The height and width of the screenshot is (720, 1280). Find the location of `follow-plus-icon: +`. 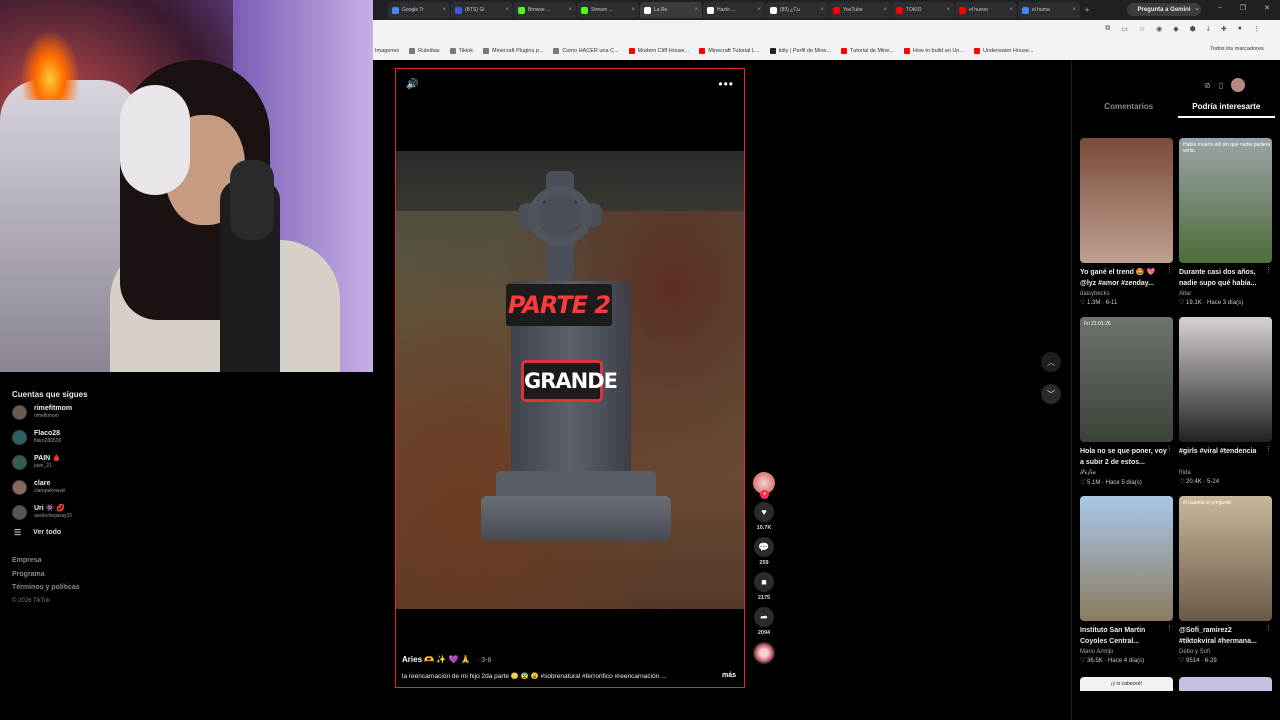

follow-plus-icon: + is located at coordinates (764, 494).